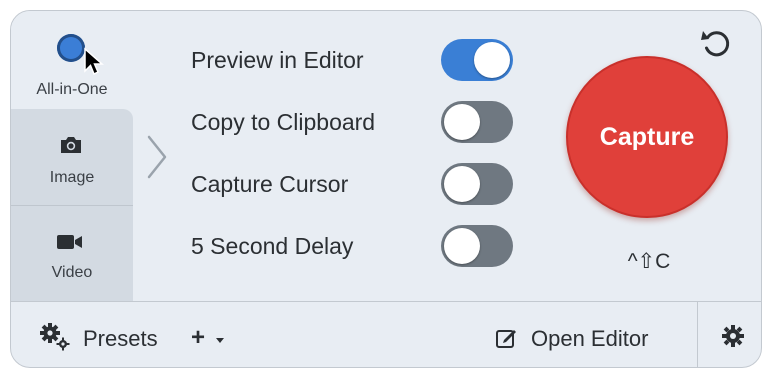  Describe the element at coordinates (272, 246) in the screenshot. I see `option-5-second-delay-label: 5 Second Delay` at that location.